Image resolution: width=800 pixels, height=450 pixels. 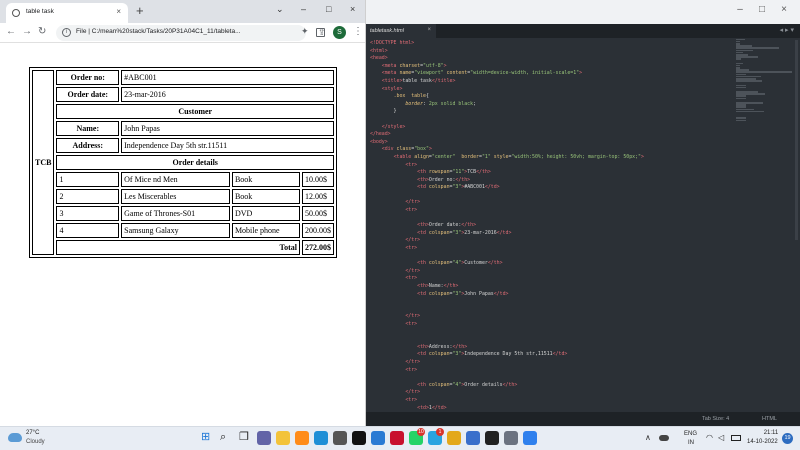 I want to click on battery-icon, so click(x=736, y=438).